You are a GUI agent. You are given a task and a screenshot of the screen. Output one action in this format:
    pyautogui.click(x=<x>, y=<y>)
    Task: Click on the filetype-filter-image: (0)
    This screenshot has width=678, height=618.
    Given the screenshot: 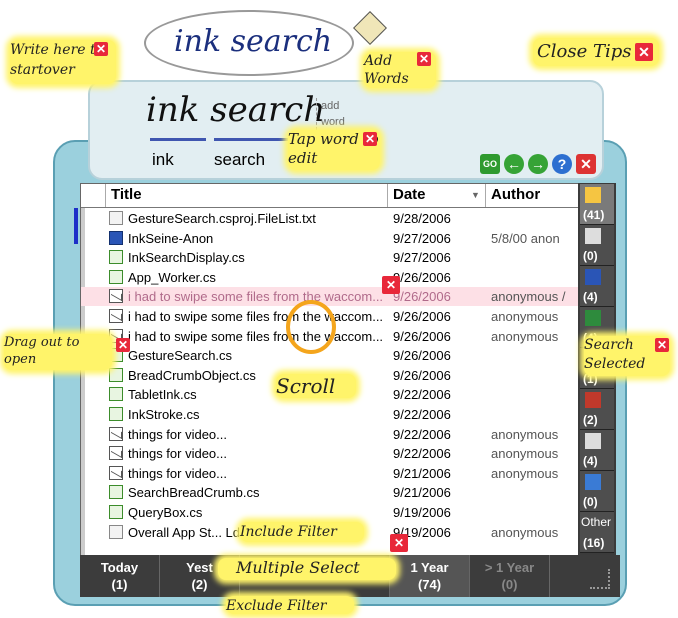 What is the action you would take?
    pyautogui.click(x=597, y=245)
    